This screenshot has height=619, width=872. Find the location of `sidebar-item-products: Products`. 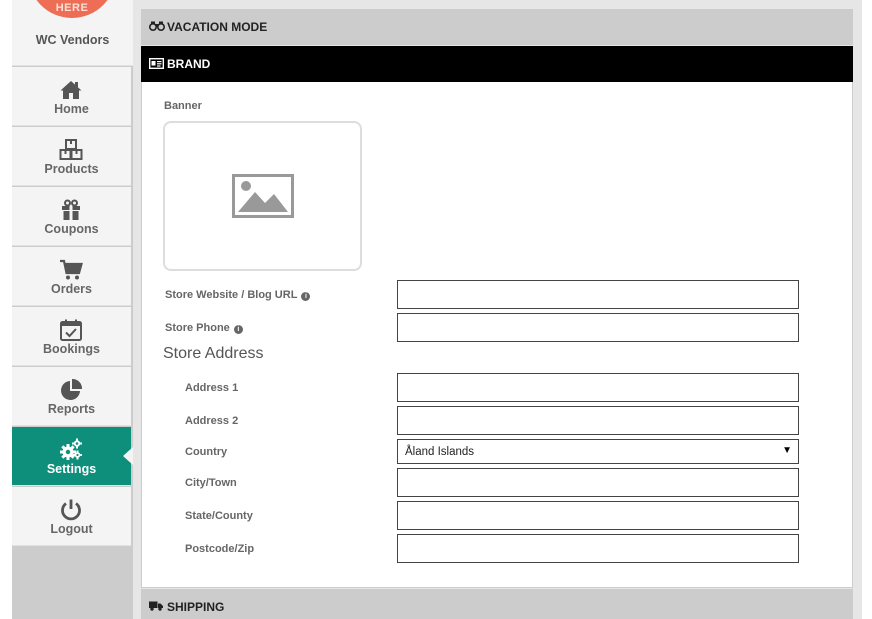

sidebar-item-products: Products is located at coordinates (71, 156).